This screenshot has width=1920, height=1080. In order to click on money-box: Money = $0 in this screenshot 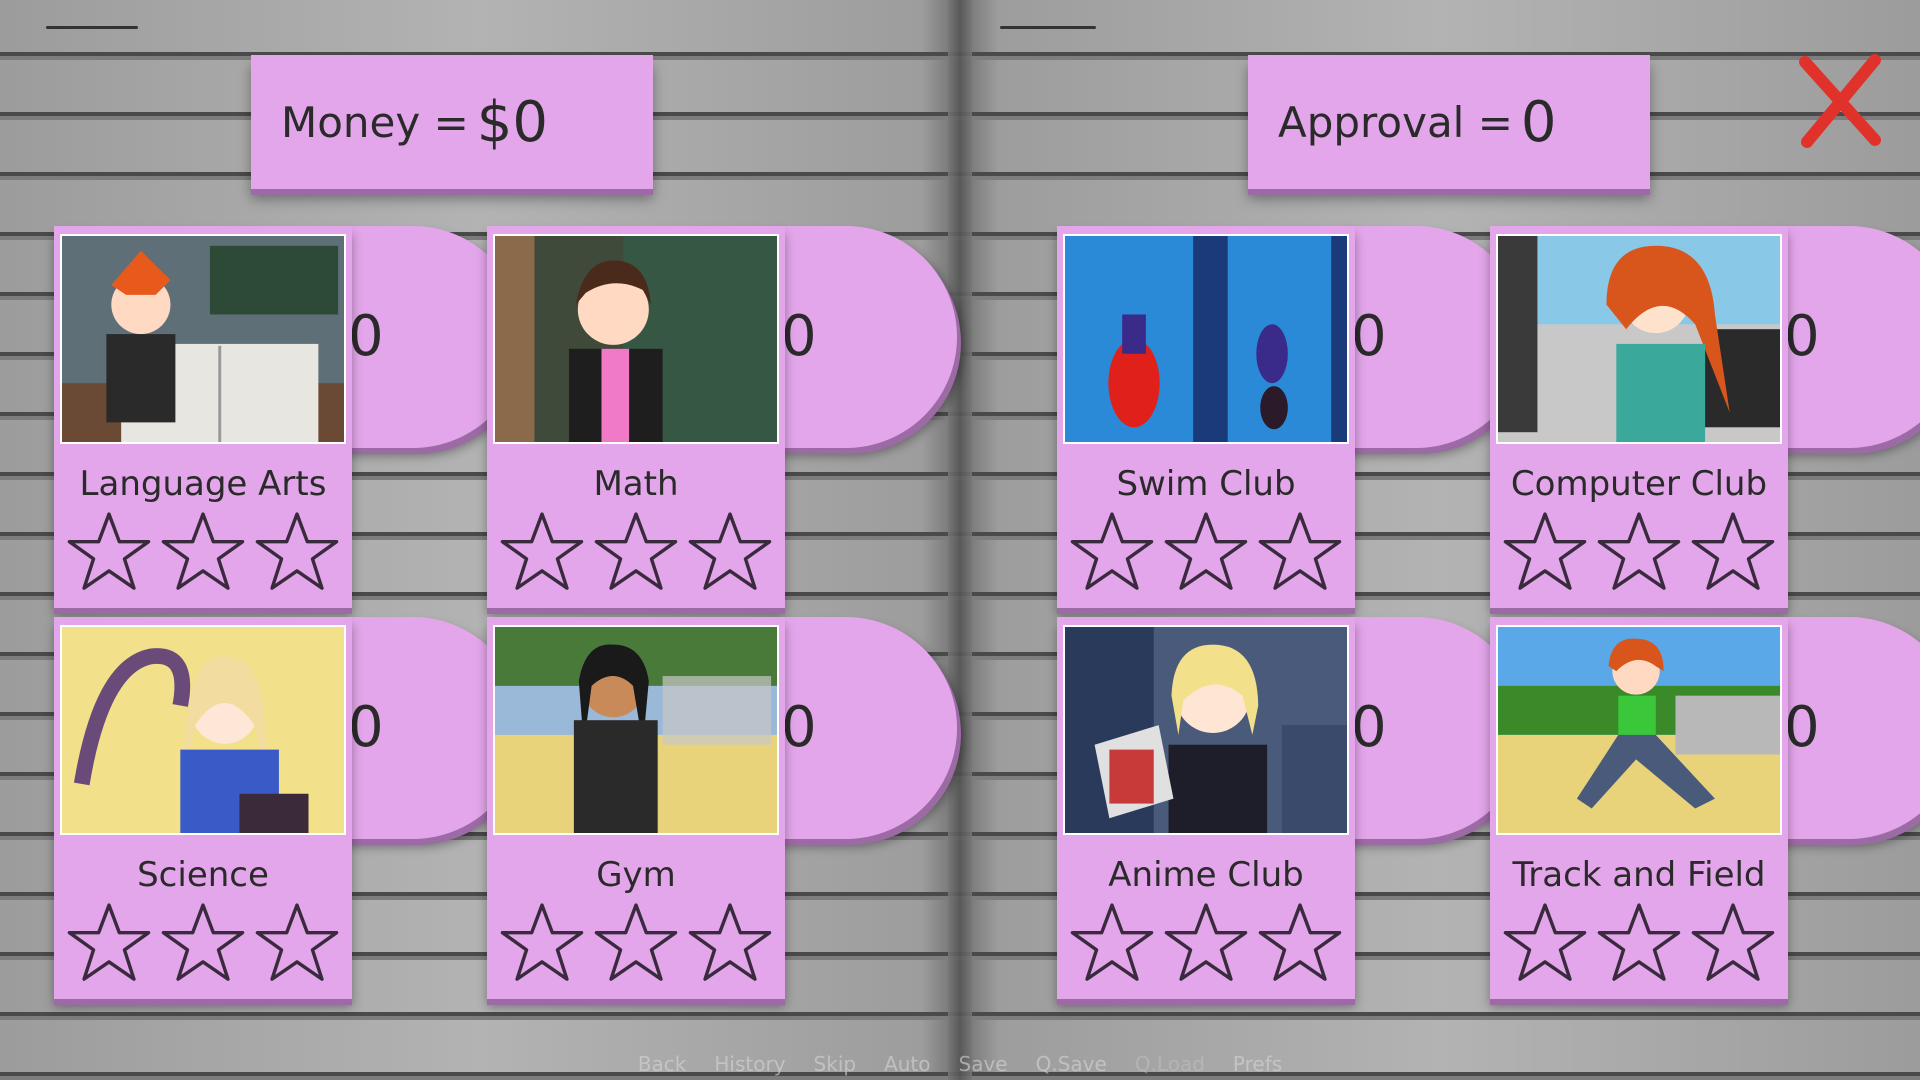, I will do `click(452, 122)`.